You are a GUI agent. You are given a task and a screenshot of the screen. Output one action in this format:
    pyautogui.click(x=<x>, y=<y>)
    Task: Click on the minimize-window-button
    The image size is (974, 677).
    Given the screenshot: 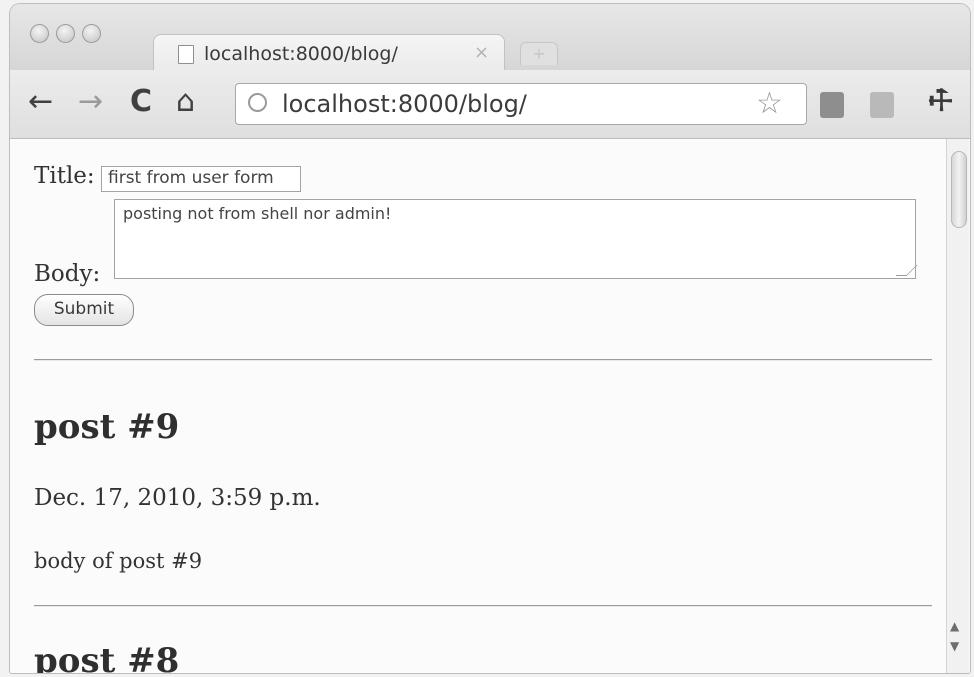 What is the action you would take?
    pyautogui.click(x=65, y=33)
    